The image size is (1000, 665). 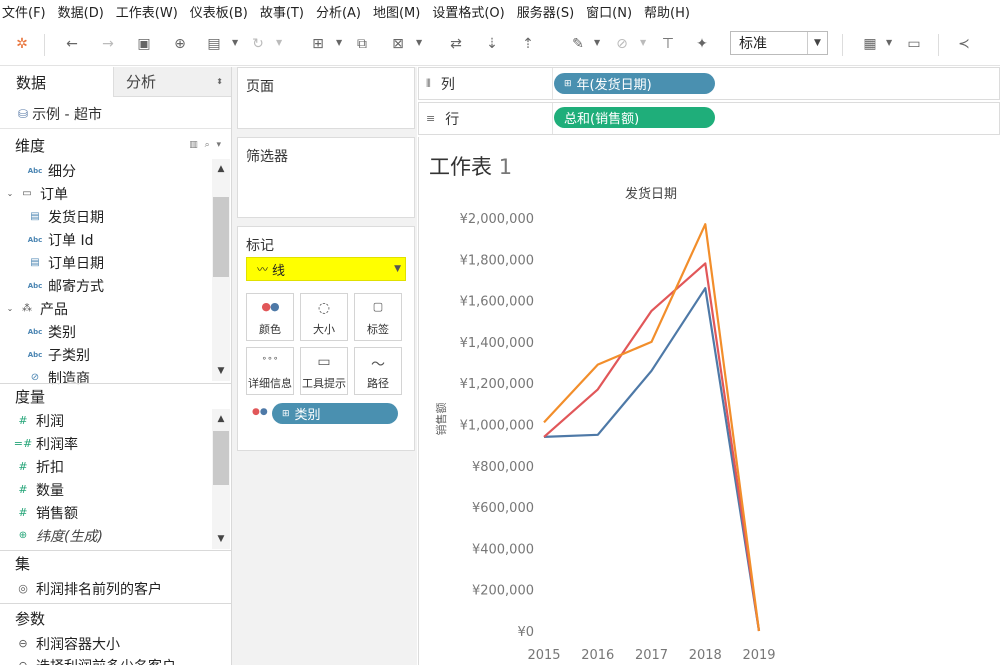 I want to click on parameter-field: ⊖选择利润前多少名客户, so click(x=105, y=659).